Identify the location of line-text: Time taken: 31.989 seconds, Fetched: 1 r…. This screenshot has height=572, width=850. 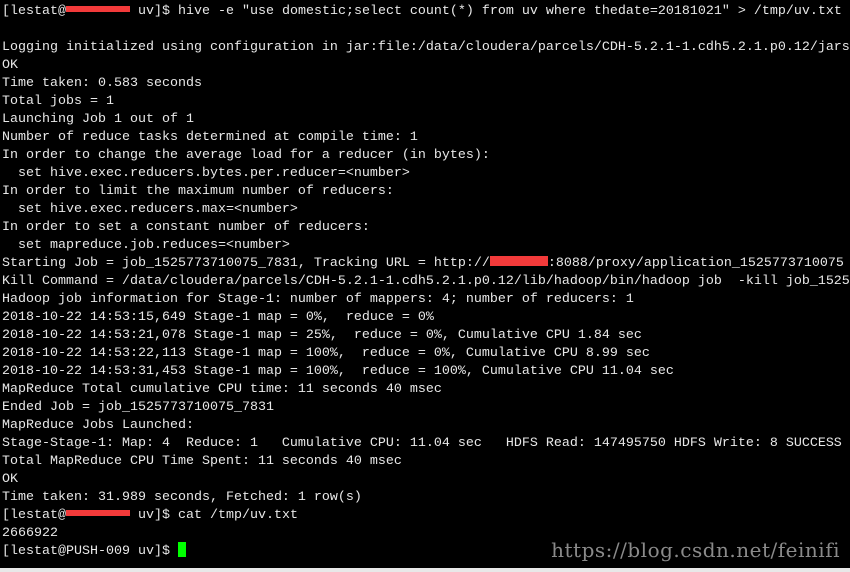
(182, 497).